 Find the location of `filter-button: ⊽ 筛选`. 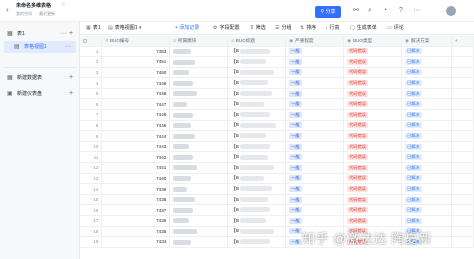

filter-button: ⊽ 筛选 is located at coordinates (258, 28).